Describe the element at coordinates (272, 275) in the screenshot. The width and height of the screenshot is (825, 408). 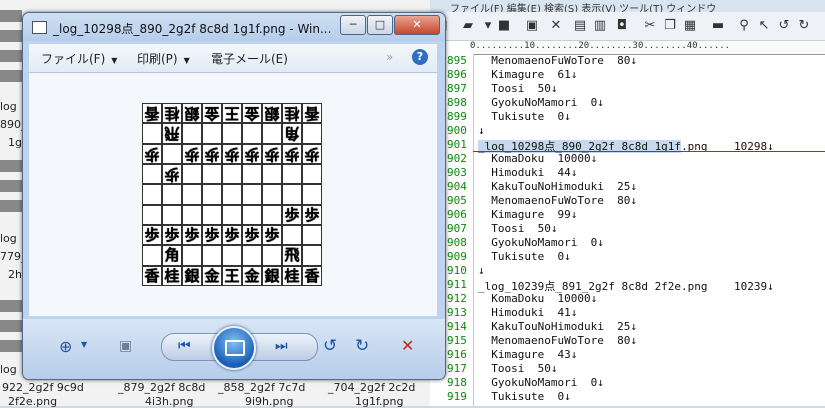
I see `sente-piece: 銀` at that location.